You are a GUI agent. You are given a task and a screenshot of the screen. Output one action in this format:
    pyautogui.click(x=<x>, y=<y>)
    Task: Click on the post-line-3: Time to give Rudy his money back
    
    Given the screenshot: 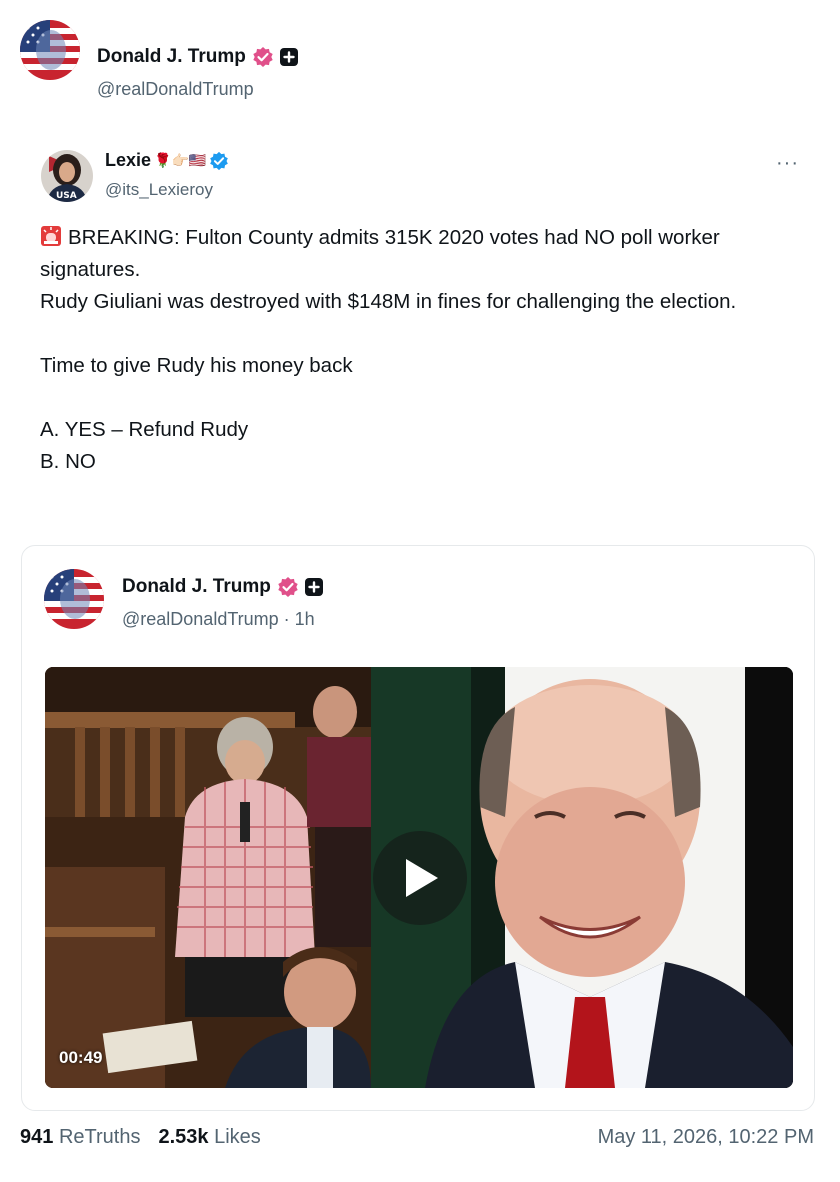 What is the action you would take?
    pyautogui.click(x=196, y=365)
    